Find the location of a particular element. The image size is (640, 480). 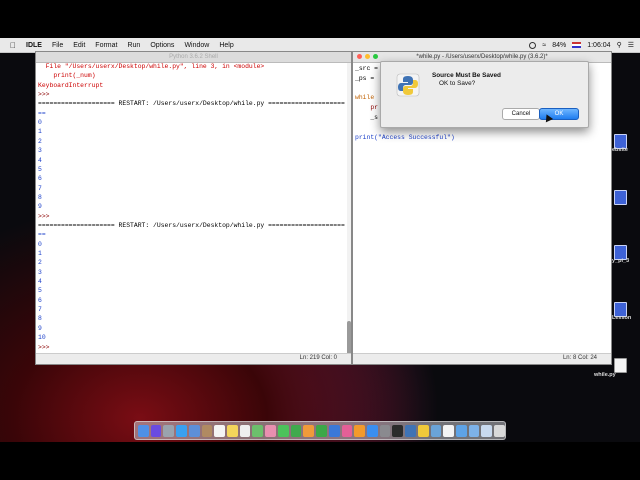

shell-scrollbar is located at coordinates (349, 212).